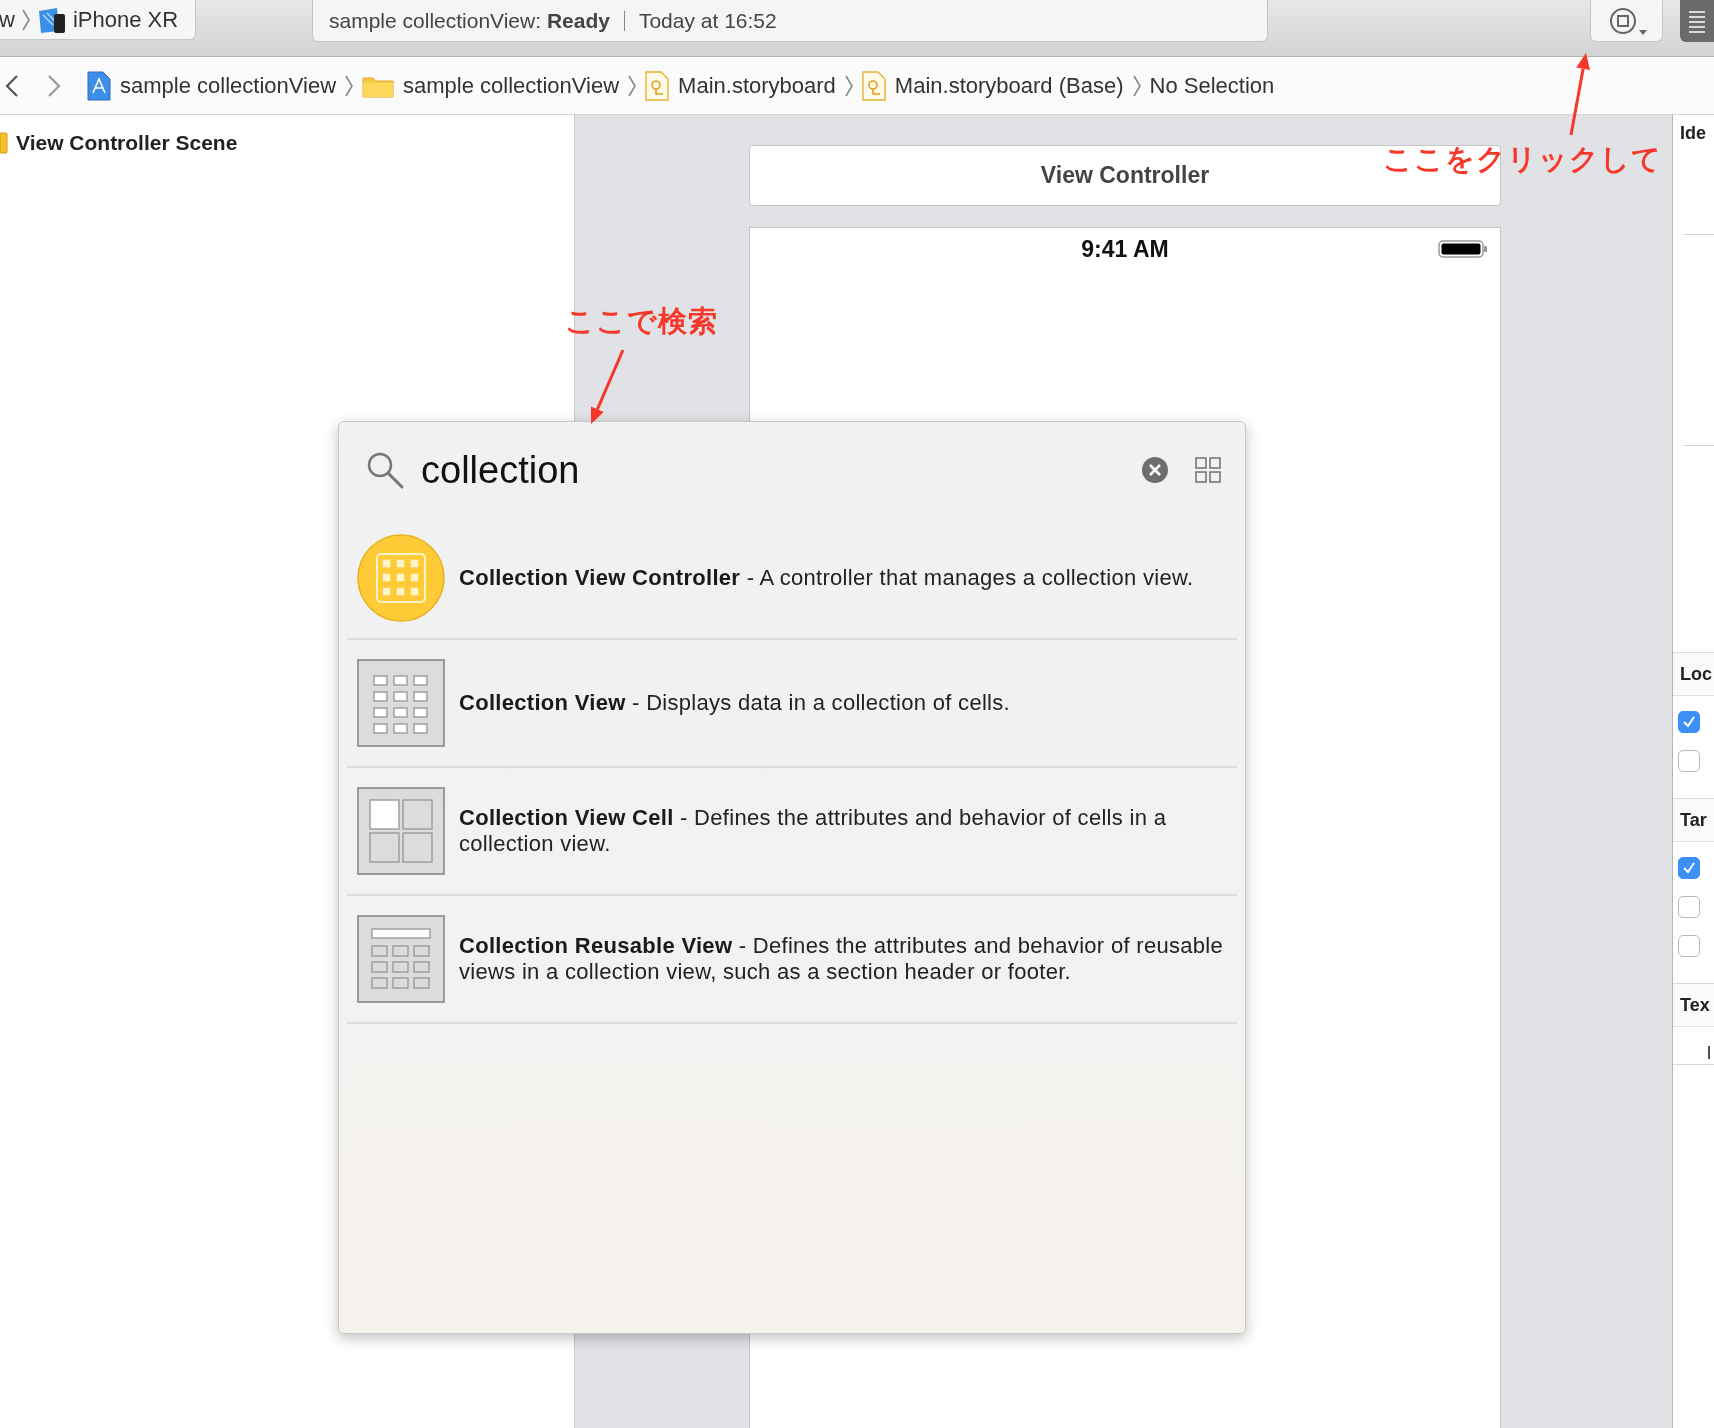  Describe the element at coordinates (127, 143) in the screenshot. I see `scene-title: View Controller Scene` at that location.